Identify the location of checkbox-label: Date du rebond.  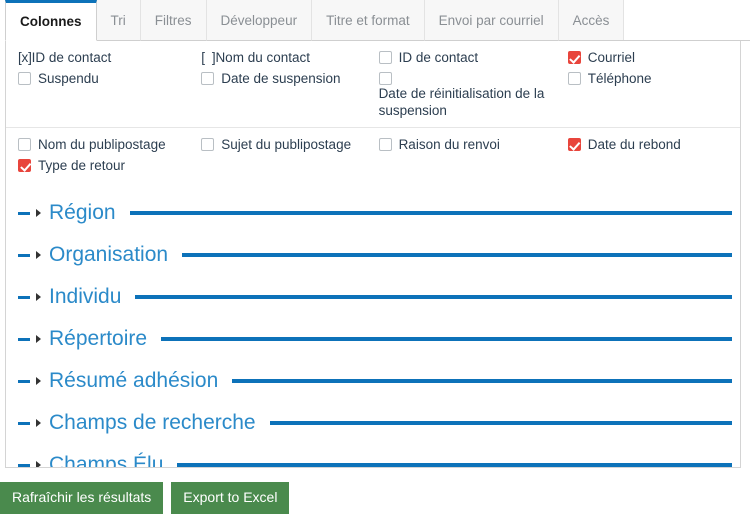
(634, 144).